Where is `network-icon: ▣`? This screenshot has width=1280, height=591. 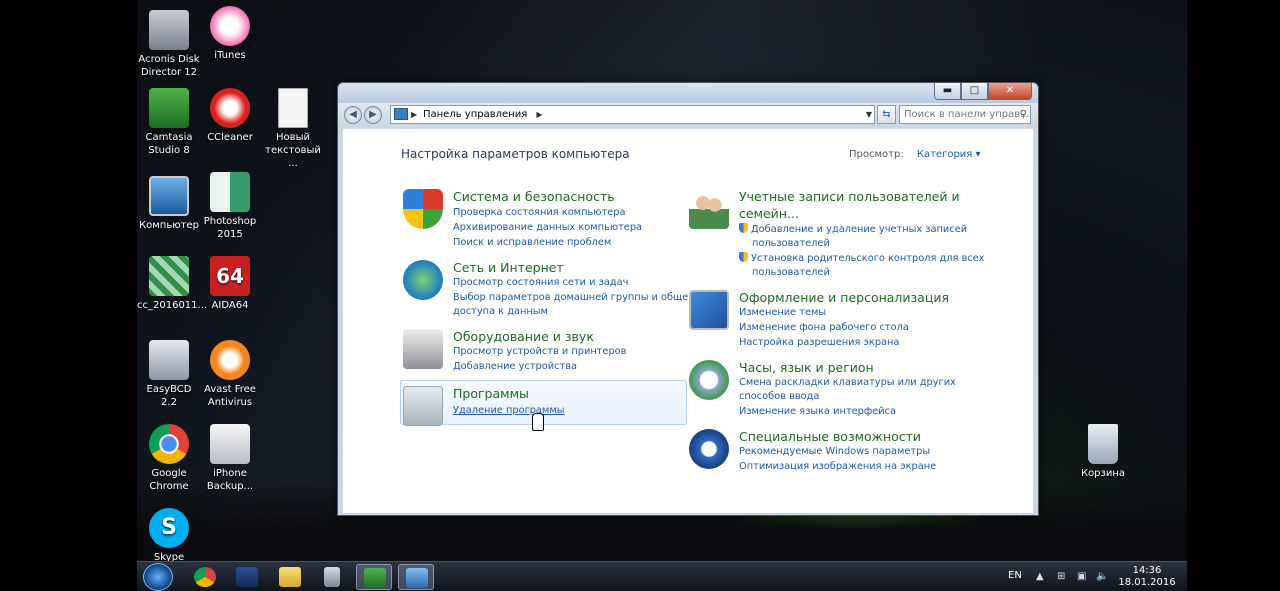
network-icon: ▣ is located at coordinates (1081, 576).